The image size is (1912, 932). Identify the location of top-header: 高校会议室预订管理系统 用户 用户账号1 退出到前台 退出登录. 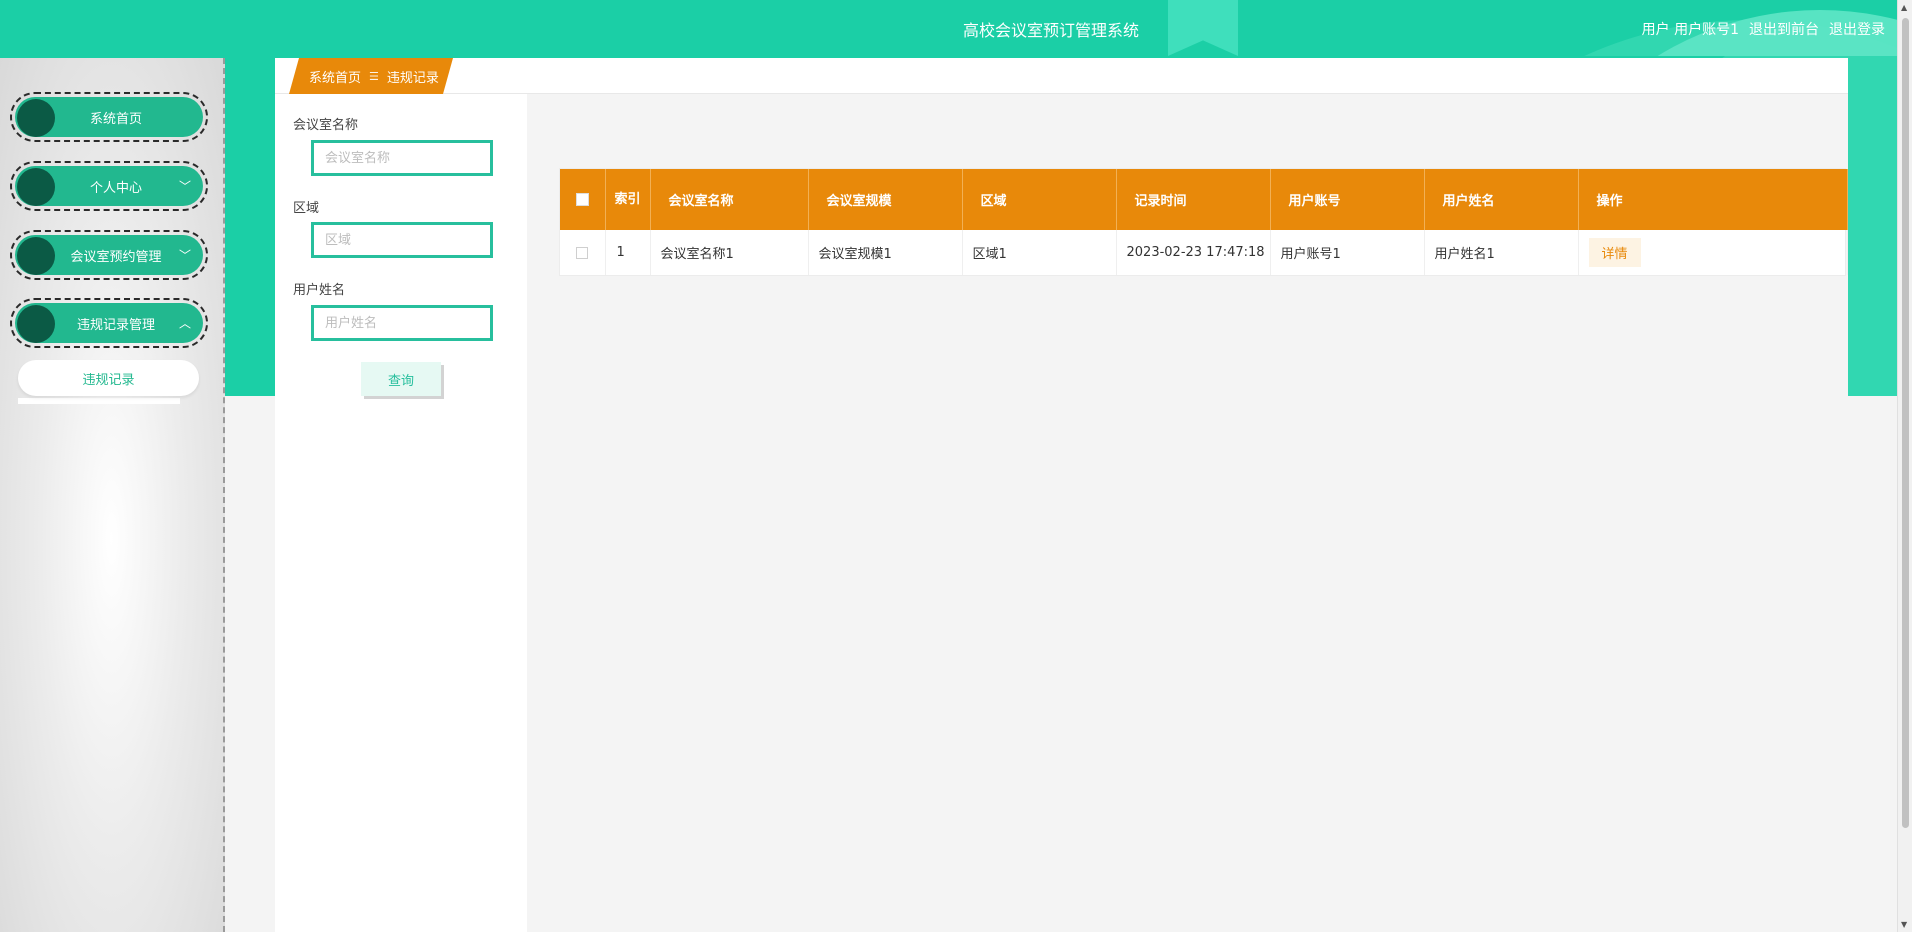
(948, 29).